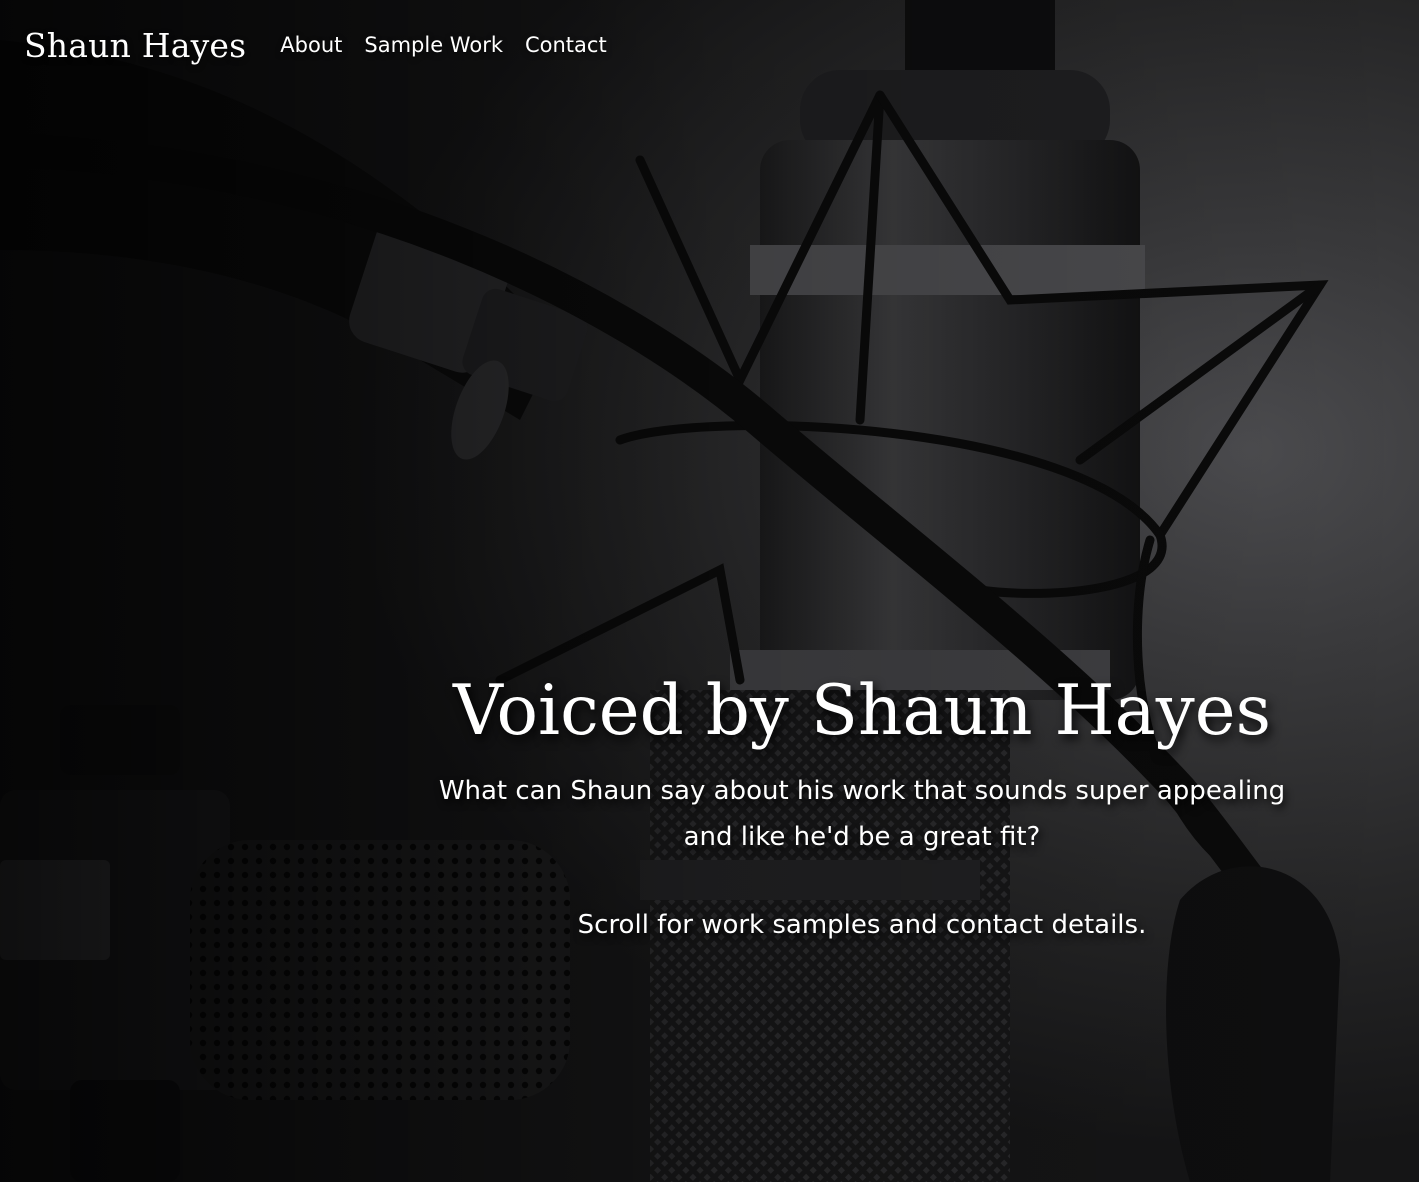 The width and height of the screenshot is (1419, 1182). Describe the element at coordinates (135, 45) in the screenshot. I see `site-brand-link: Shaun Hayes` at that location.